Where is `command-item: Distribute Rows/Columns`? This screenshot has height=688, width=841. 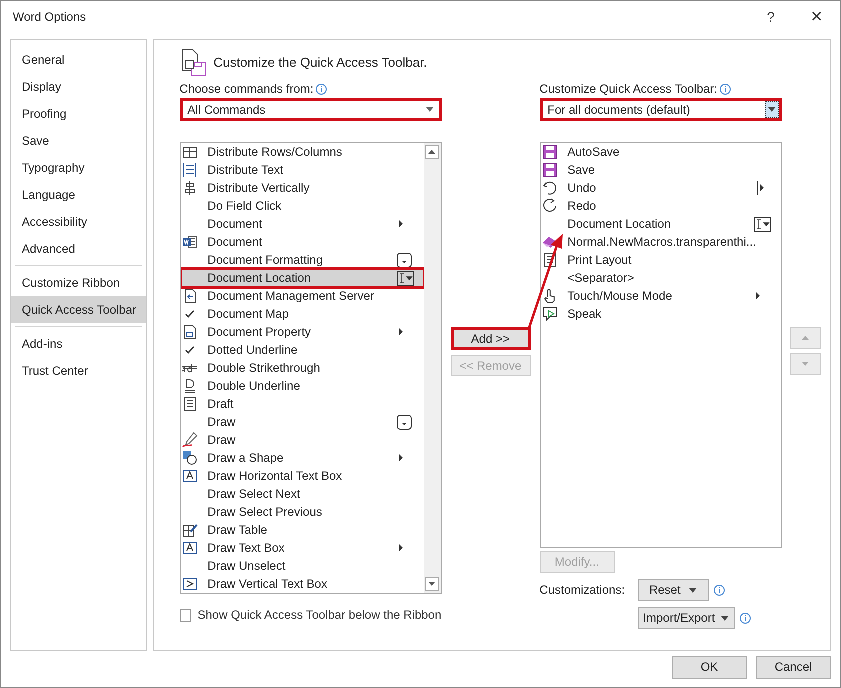
command-item: Distribute Rows/Columns is located at coordinates (302, 152).